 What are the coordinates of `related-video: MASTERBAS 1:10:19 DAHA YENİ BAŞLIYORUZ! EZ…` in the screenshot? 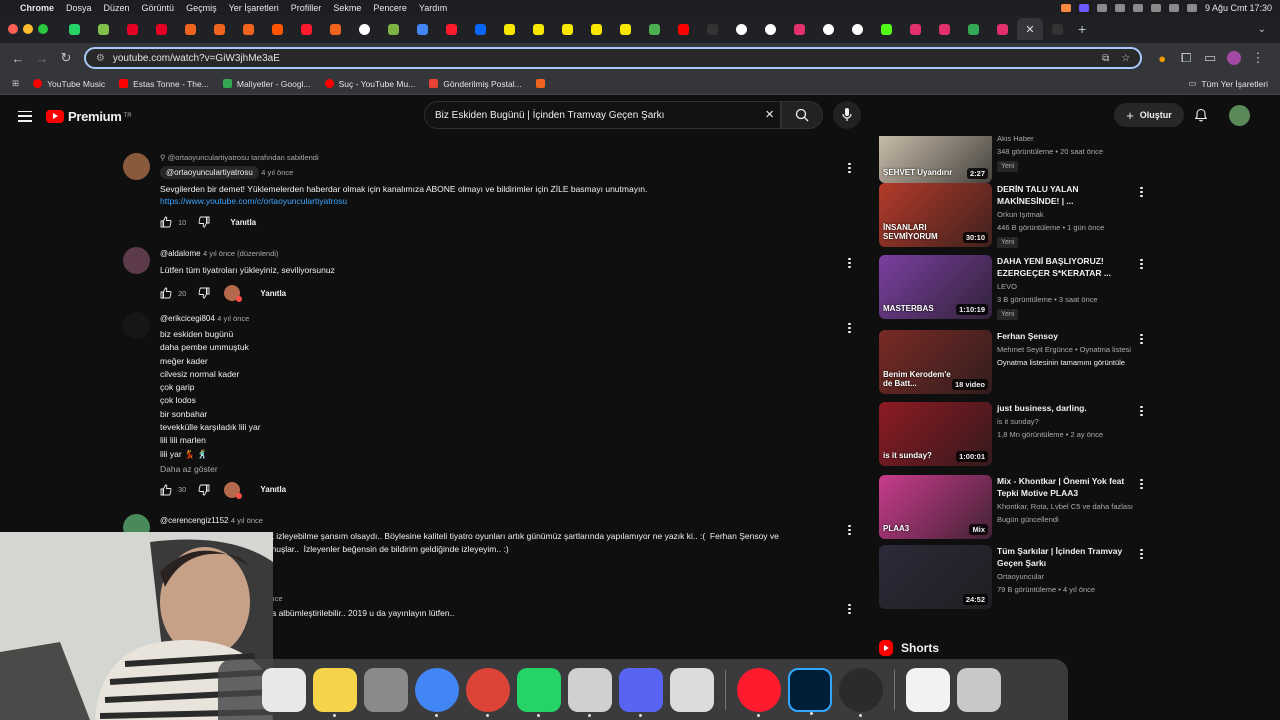 It's located at (1015, 287).